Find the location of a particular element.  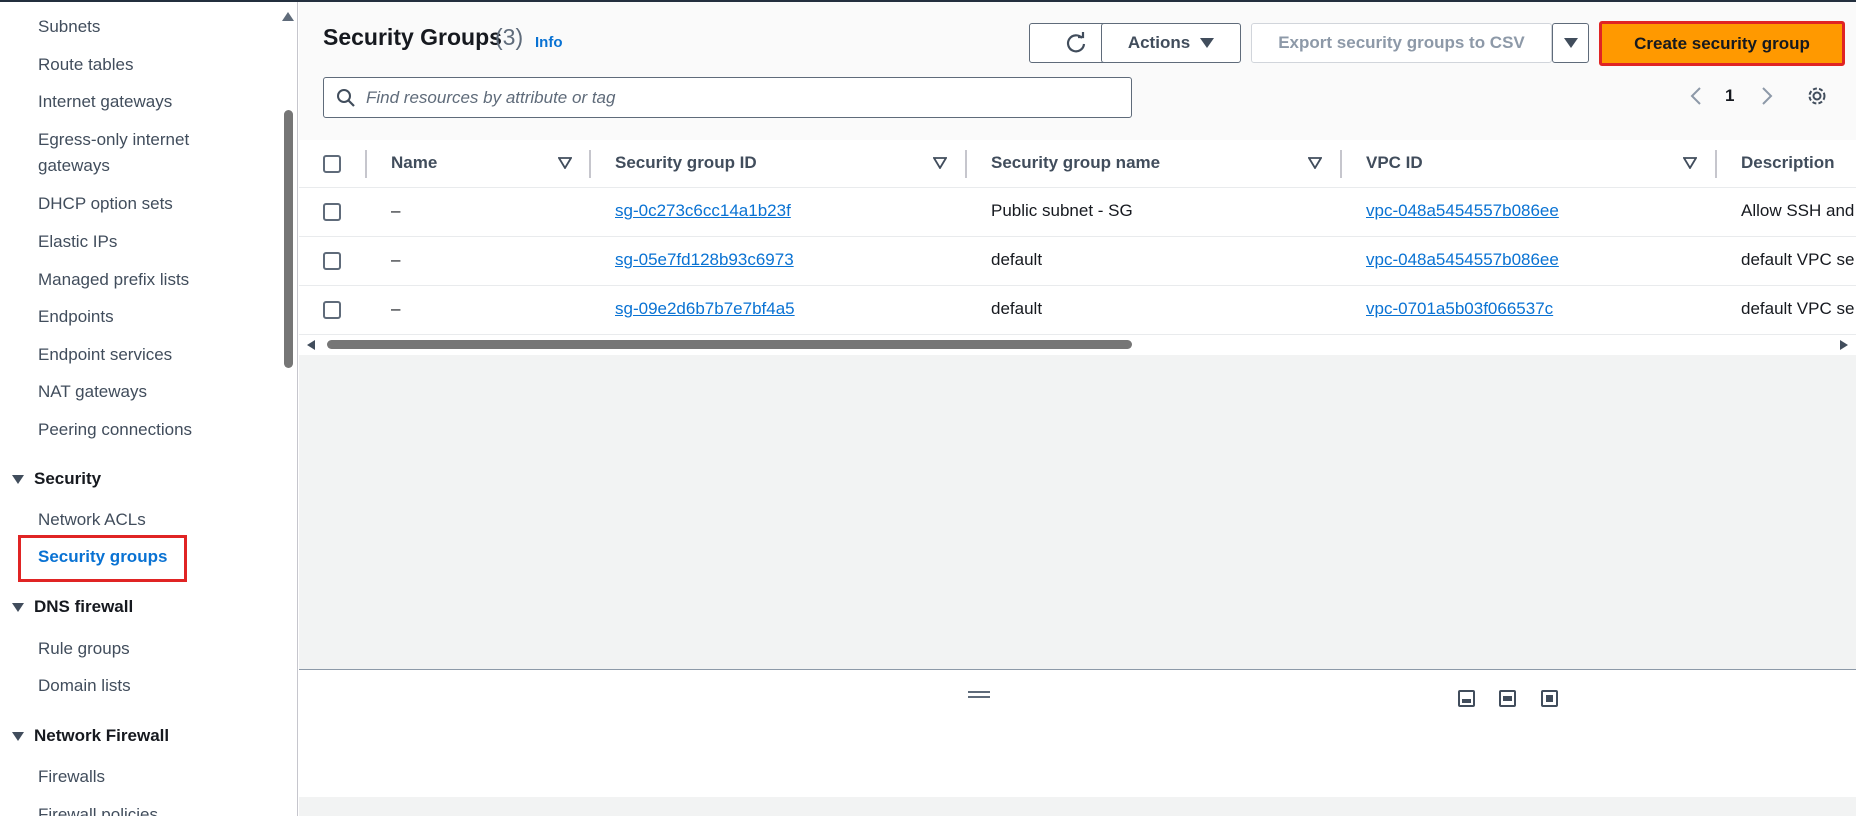

sidebar-item-elastic-ips: Elastic IPs is located at coordinates (77, 242).